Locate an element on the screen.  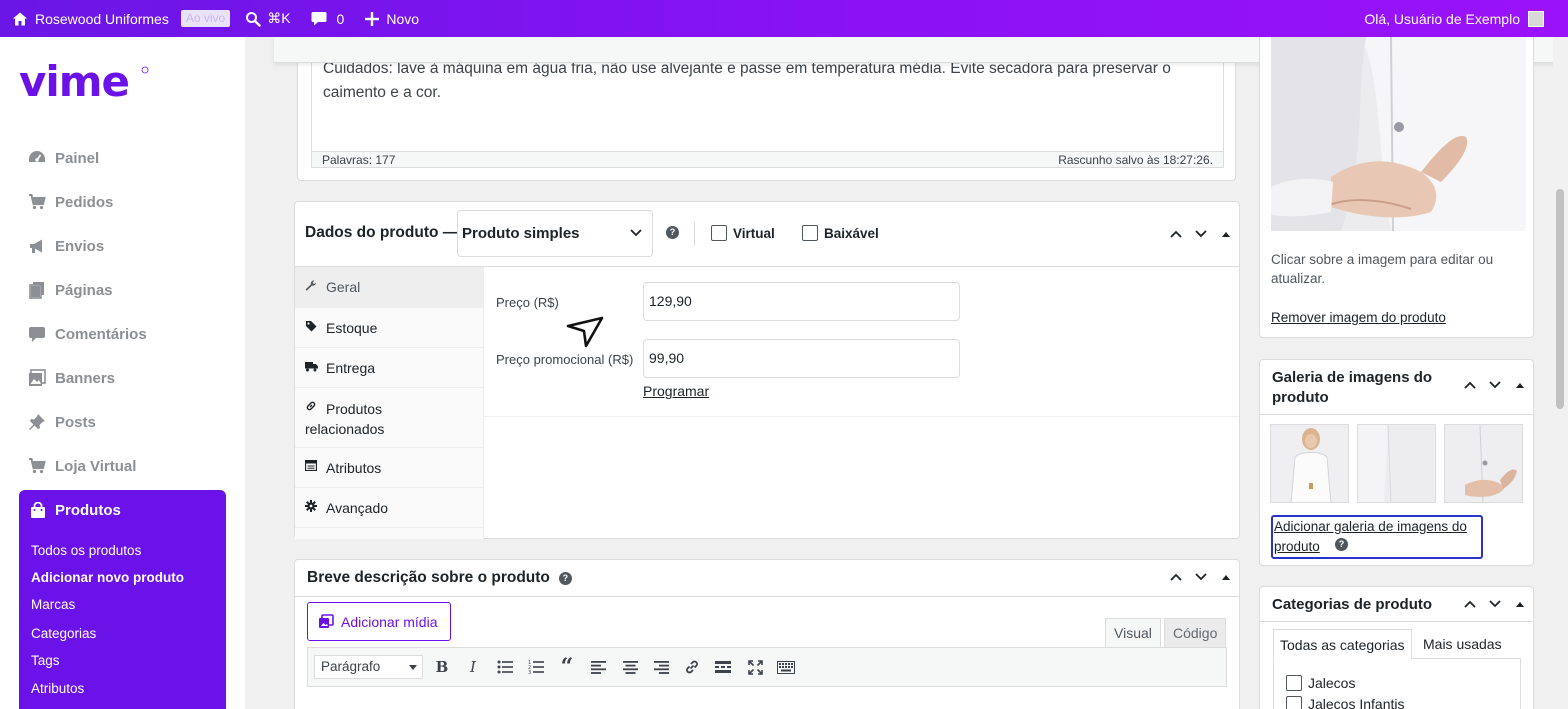
comments-button: 0 is located at coordinates (327, 18).